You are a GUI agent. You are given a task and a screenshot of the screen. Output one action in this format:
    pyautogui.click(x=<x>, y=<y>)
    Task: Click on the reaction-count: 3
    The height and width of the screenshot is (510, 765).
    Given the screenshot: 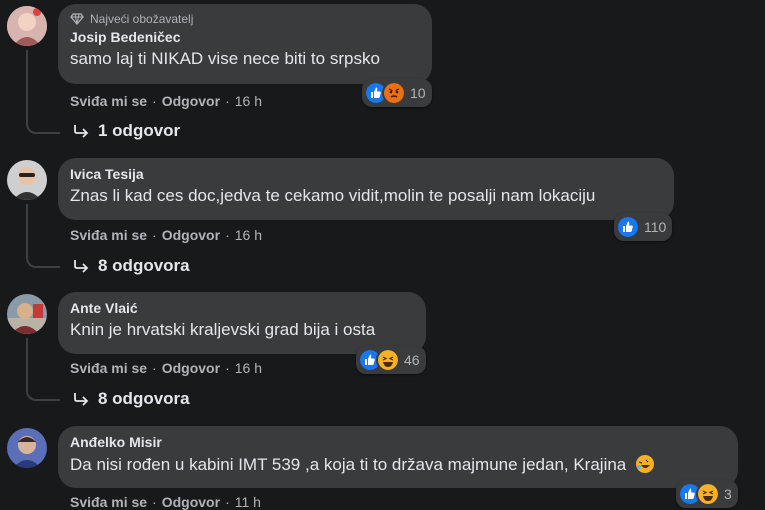 What is the action you would take?
    pyautogui.click(x=728, y=494)
    